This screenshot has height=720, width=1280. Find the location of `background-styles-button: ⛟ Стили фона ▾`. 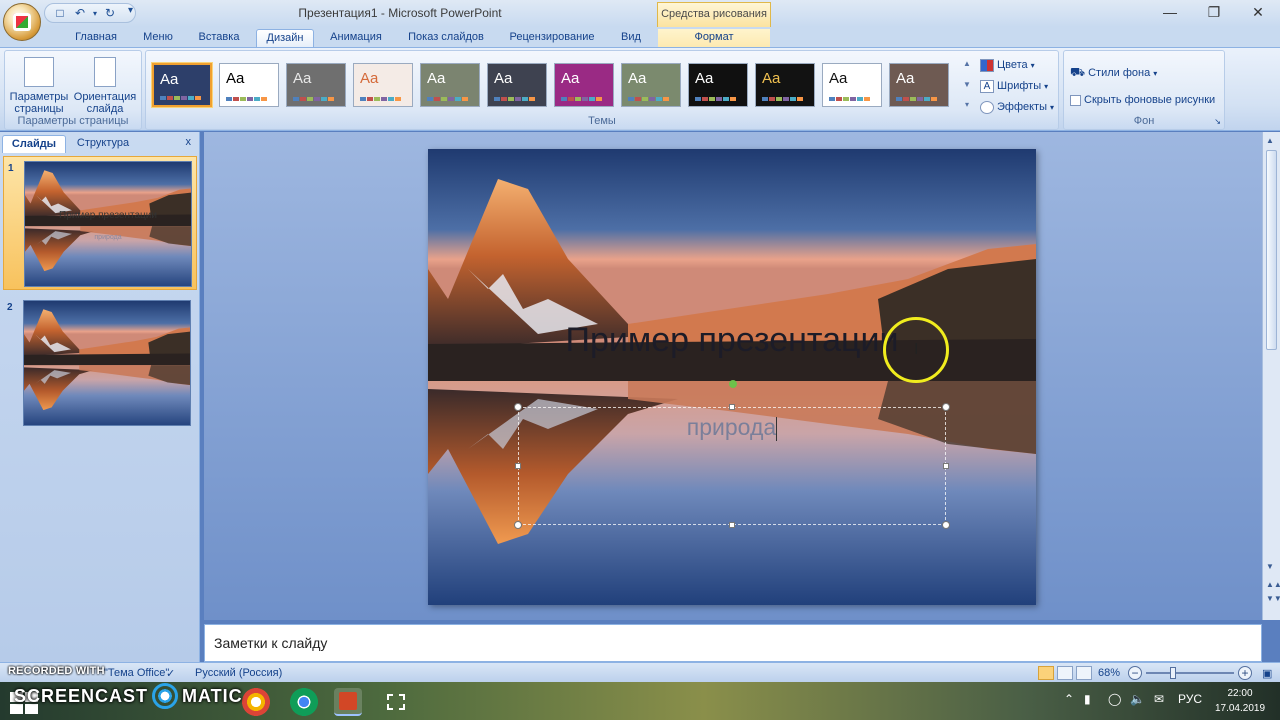

background-styles-button: ⛟ Стили фона ▾ is located at coordinates (1113, 73).